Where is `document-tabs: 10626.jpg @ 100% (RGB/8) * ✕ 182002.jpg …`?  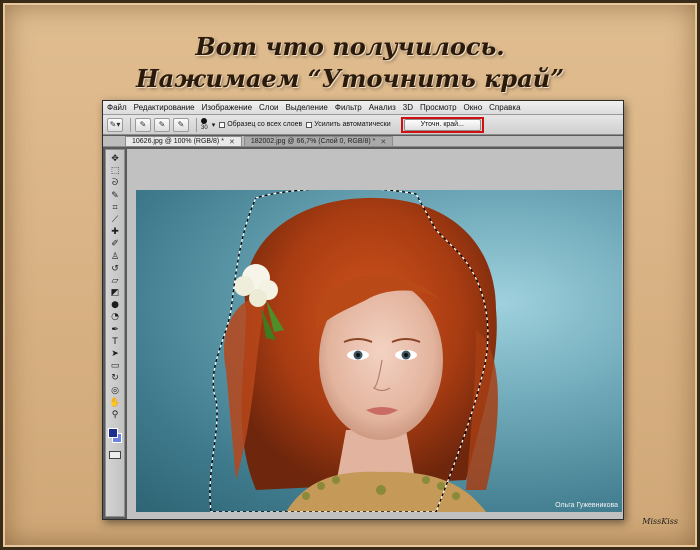 document-tabs: 10626.jpg @ 100% (RGB/8) * ✕ 182002.jpg … is located at coordinates (363, 141).